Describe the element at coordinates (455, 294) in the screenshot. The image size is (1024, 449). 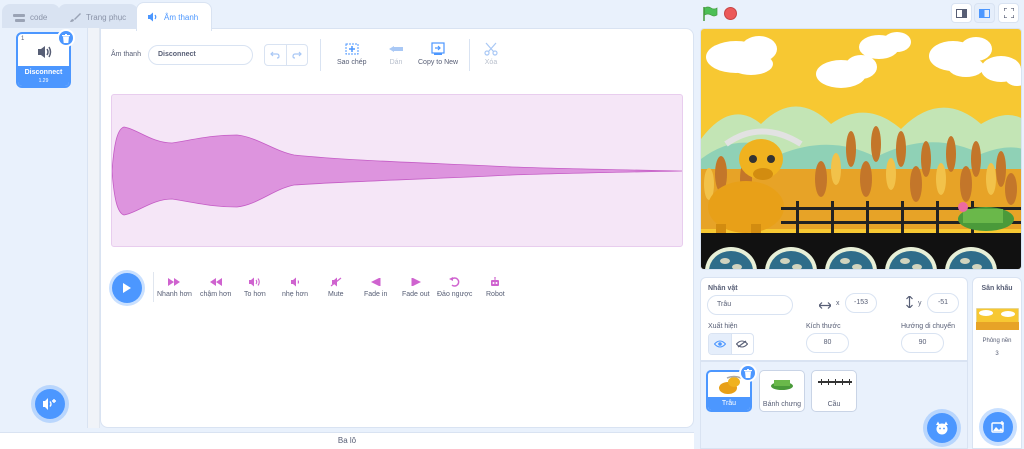
I see `effect-reverse-label: Đảo ngược` at that location.